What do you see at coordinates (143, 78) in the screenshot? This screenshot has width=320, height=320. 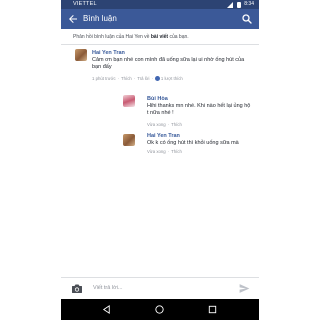 I see `reply-button: Trả lời` at bounding box center [143, 78].